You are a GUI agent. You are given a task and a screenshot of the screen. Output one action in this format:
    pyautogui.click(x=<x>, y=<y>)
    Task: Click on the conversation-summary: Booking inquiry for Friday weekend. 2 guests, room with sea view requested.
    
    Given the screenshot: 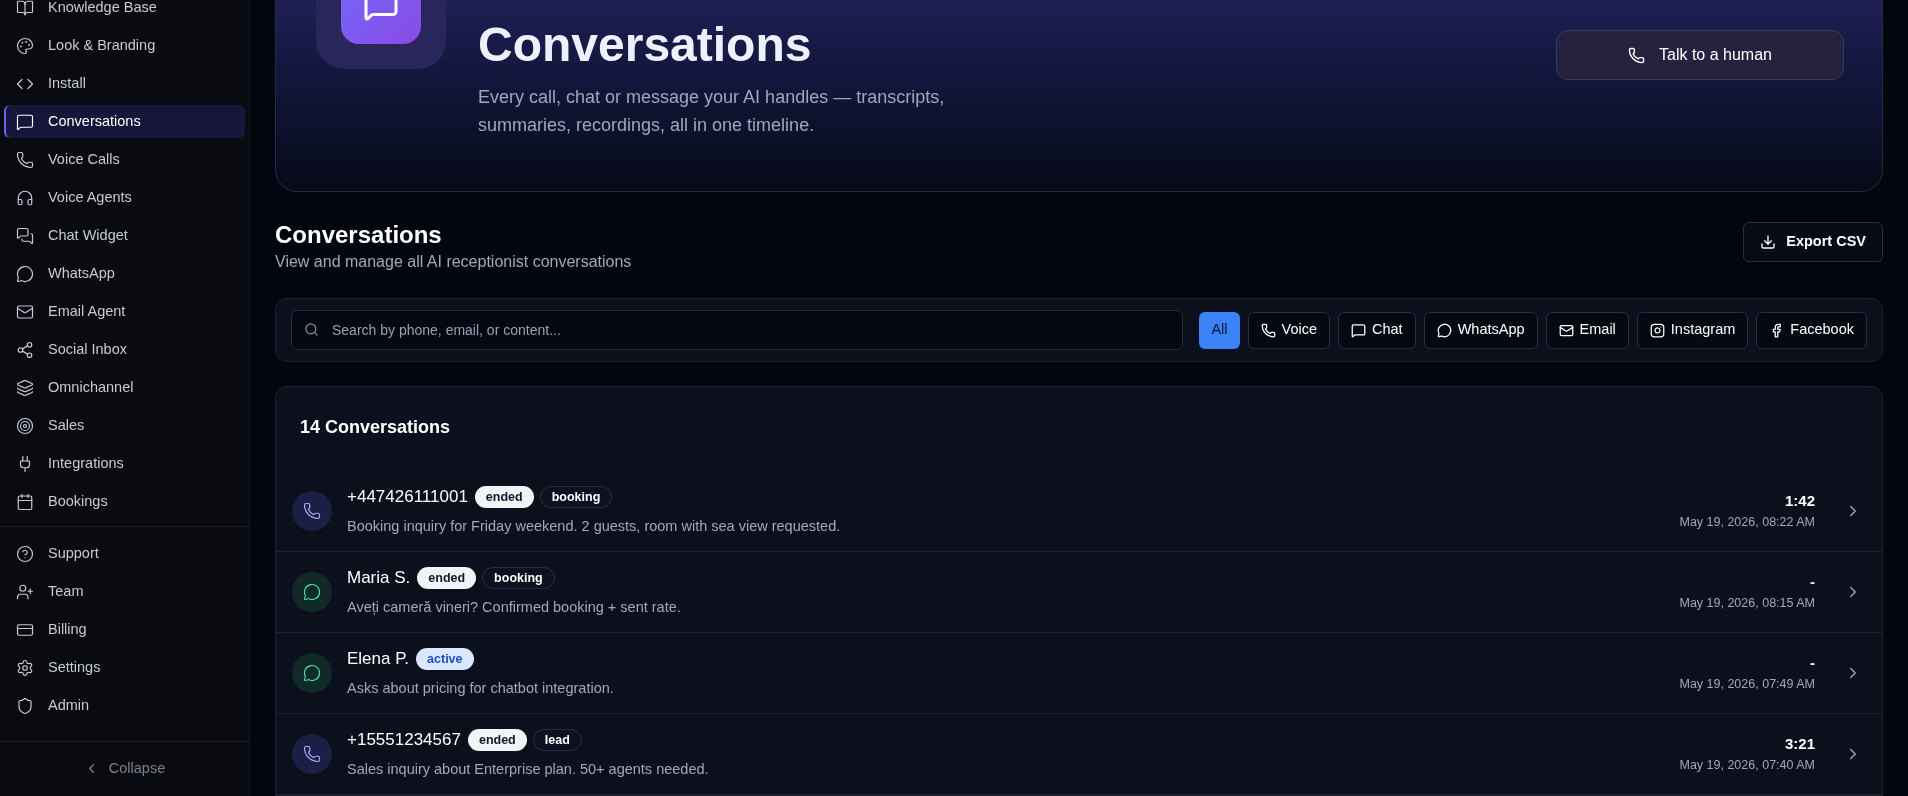 What is the action you would take?
    pyautogui.click(x=594, y=526)
    